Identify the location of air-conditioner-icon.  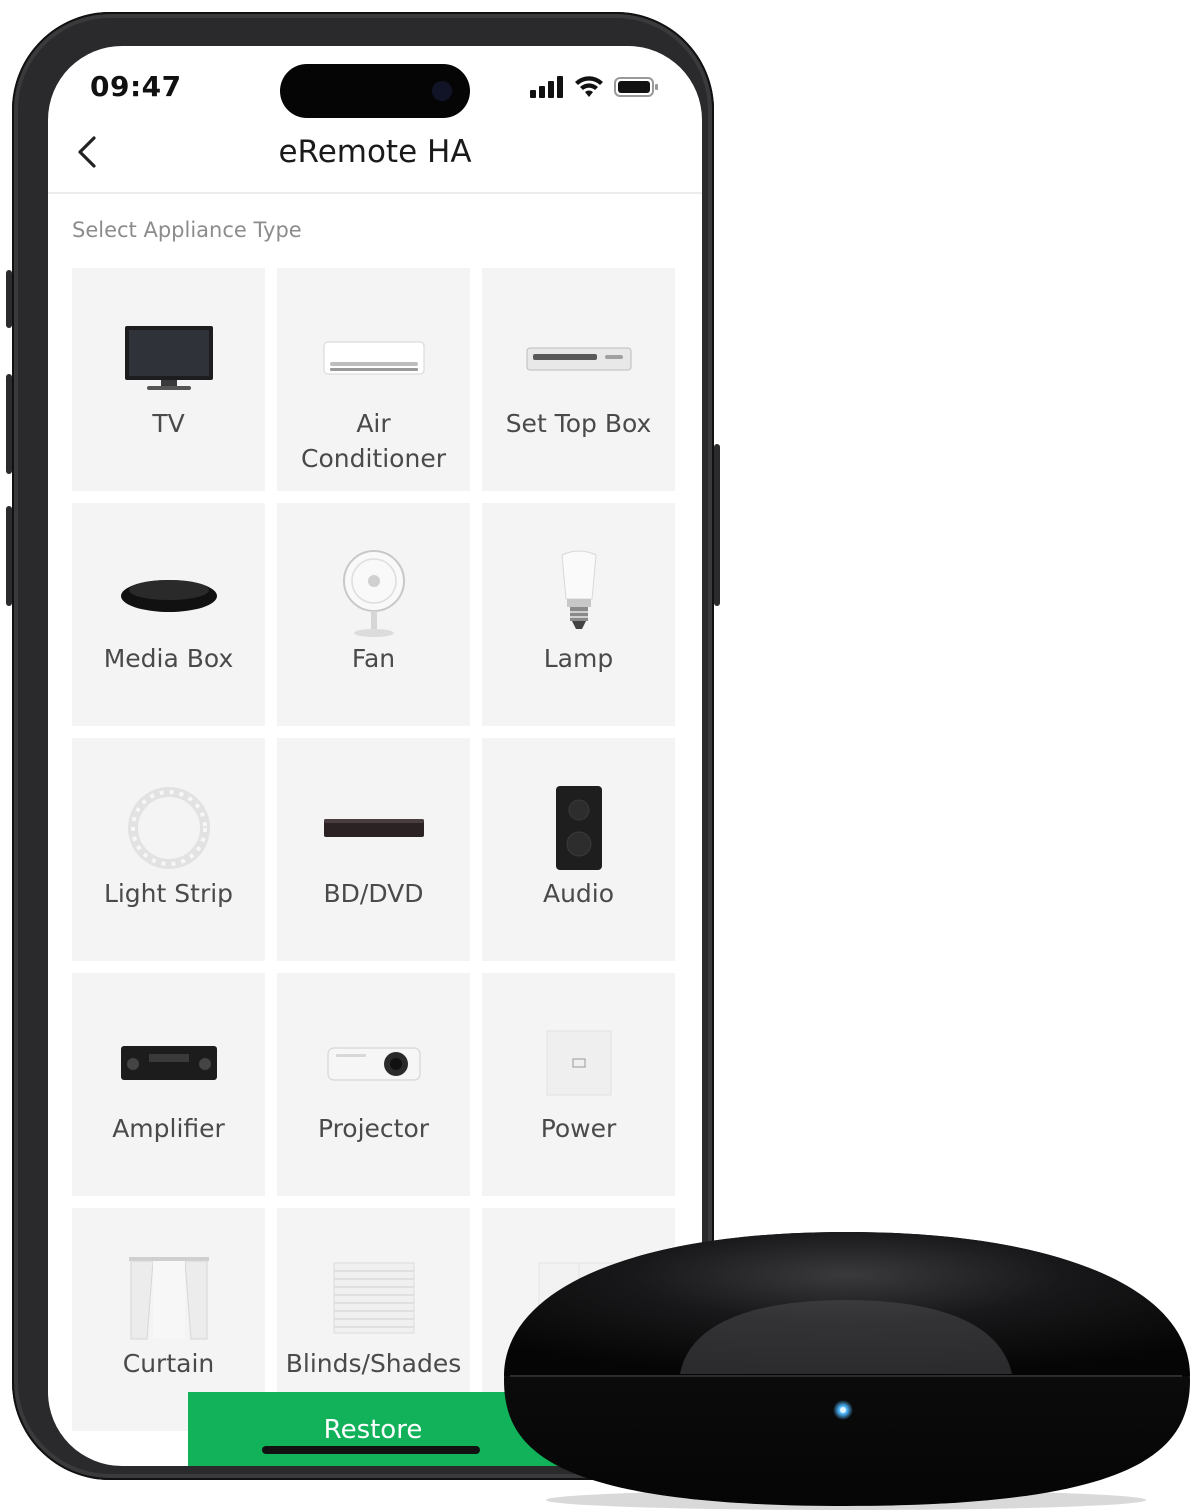
(373, 358).